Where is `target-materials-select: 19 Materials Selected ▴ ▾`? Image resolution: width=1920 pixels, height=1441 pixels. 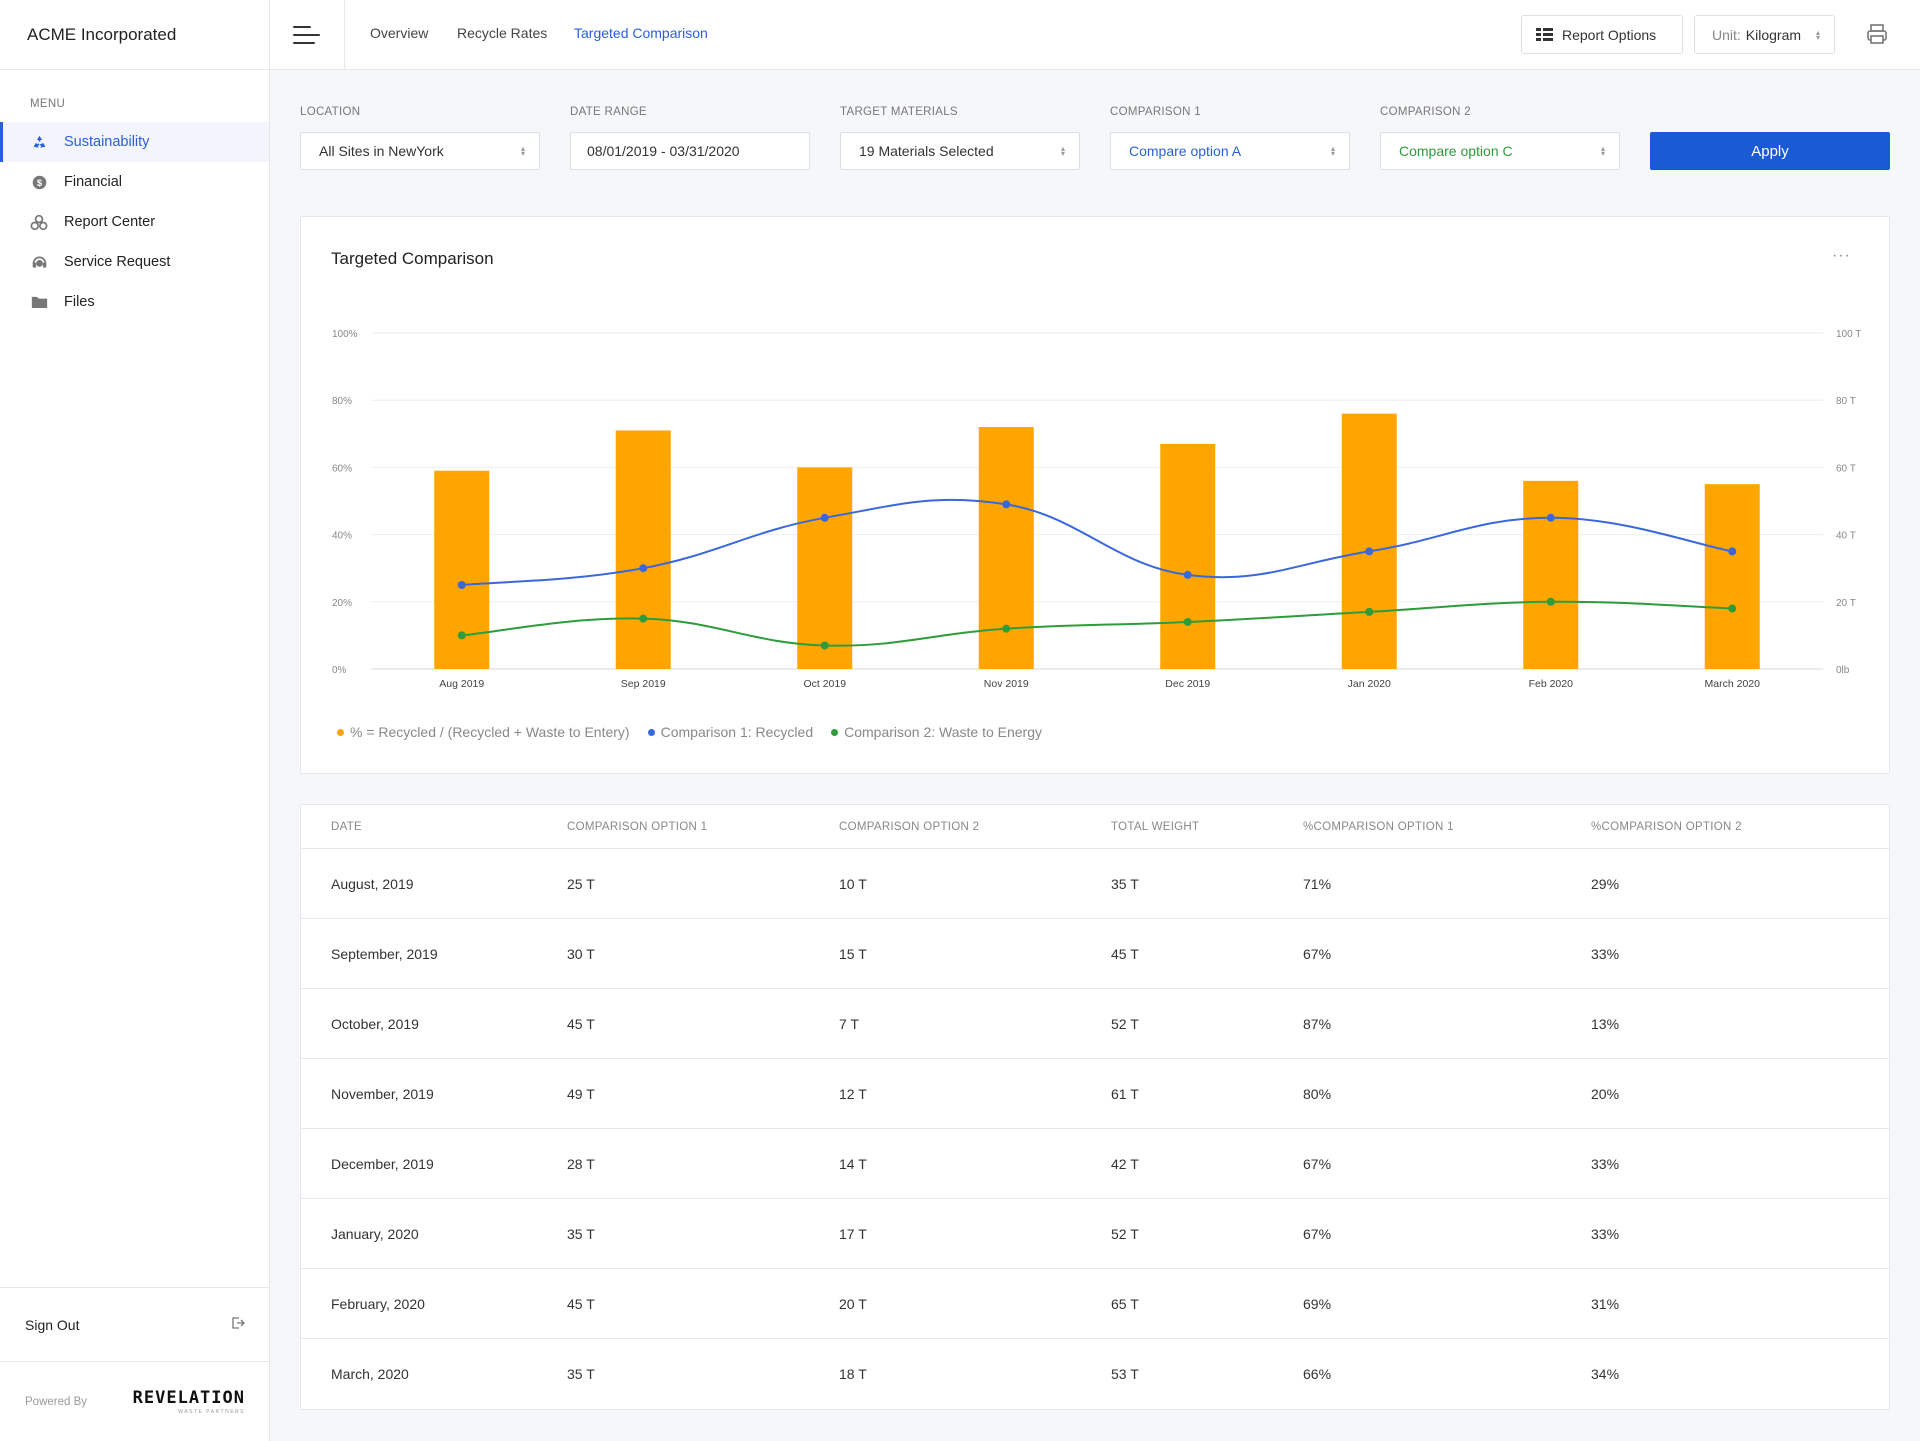
target-materials-select: 19 Materials Selected ▴ ▾ is located at coordinates (960, 151).